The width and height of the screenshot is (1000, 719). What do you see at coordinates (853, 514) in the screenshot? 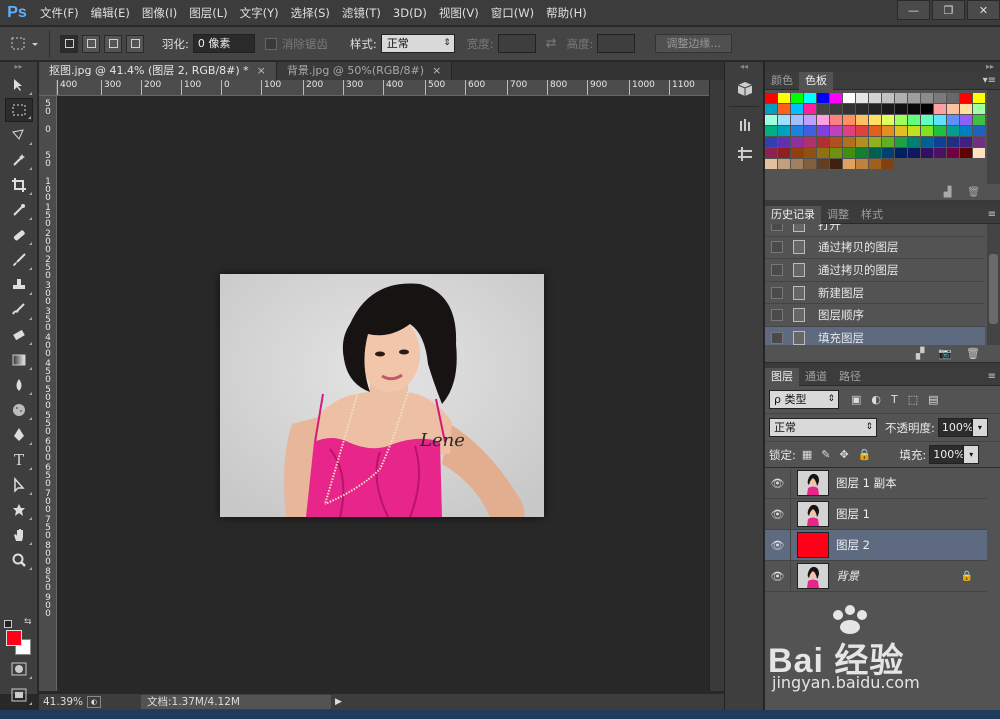
I see `layer-name: 图层 1` at bounding box center [853, 514].